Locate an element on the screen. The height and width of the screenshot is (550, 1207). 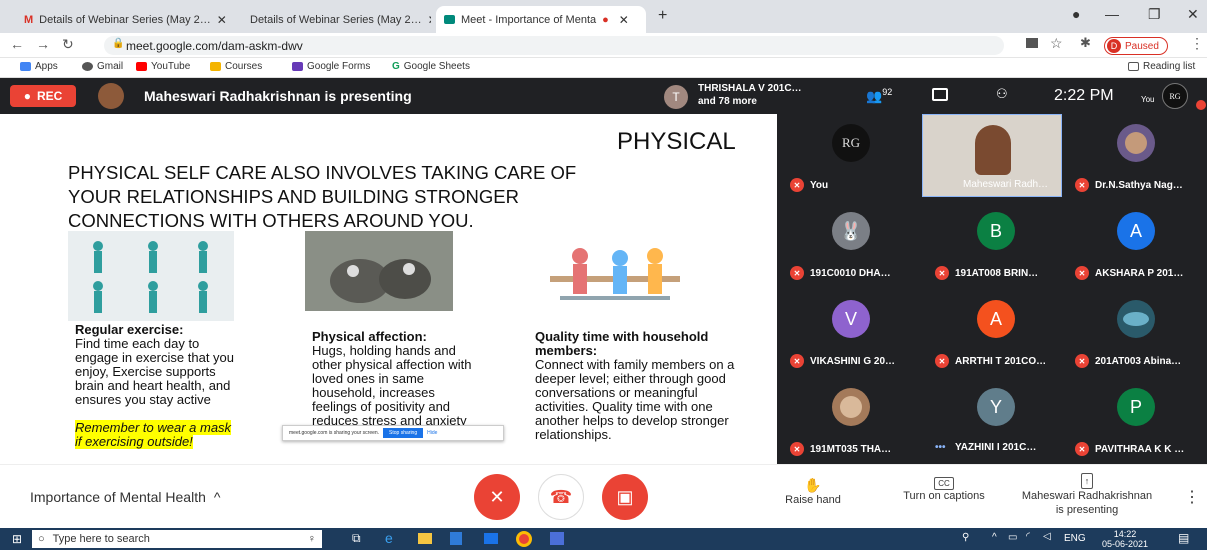
chat-icon is located at coordinates (940, 94).